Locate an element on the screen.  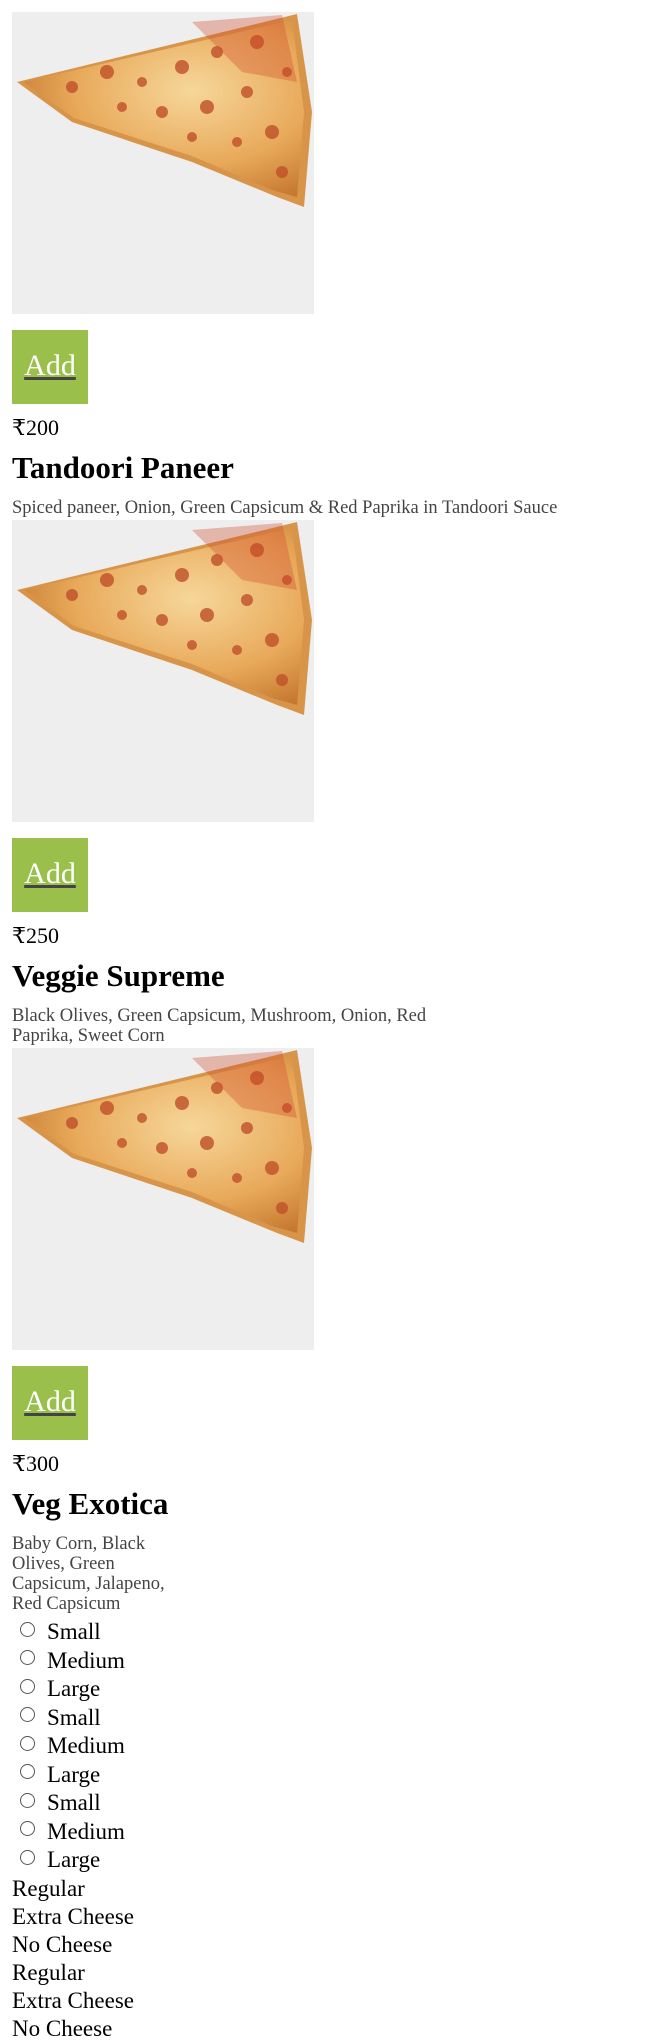
item-title: Tandoori Paneer is located at coordinates (123, 467).